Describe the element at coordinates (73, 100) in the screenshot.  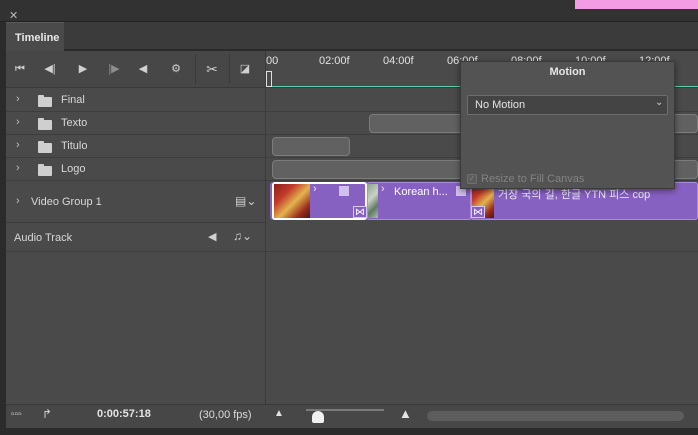
I see `track-label: Final` at that location.